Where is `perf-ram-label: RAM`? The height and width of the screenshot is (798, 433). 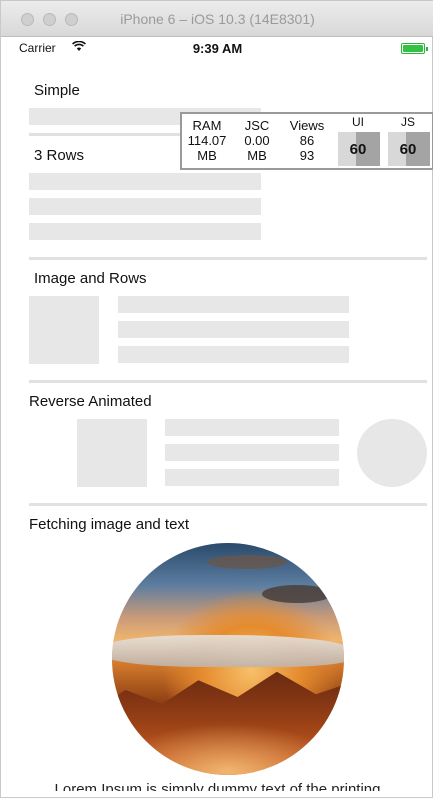 perf-ram-label: RAM is located at coordinates (207, 125).